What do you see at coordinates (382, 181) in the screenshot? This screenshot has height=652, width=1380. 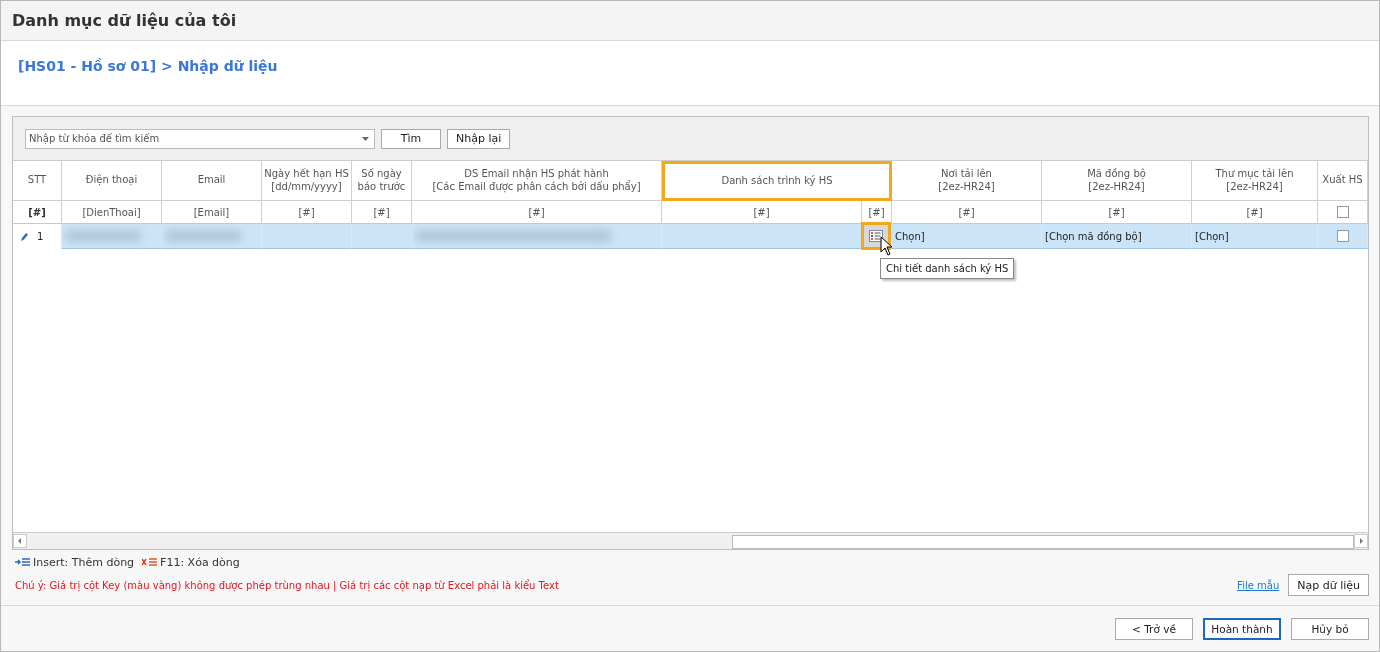 I see `column-header: Số ngày báo trước` at bounding box center [382, 181].